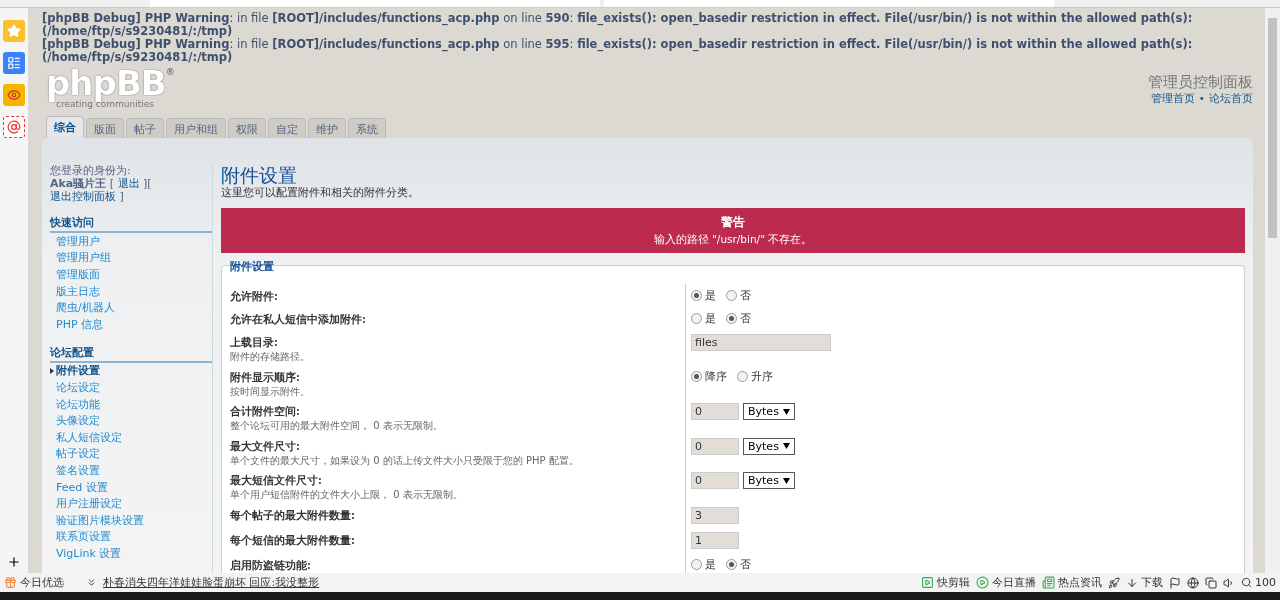 The height and width of the screenshot is (600, 1280). I want to click on status-item: 快剪辑, so click(953, 582).